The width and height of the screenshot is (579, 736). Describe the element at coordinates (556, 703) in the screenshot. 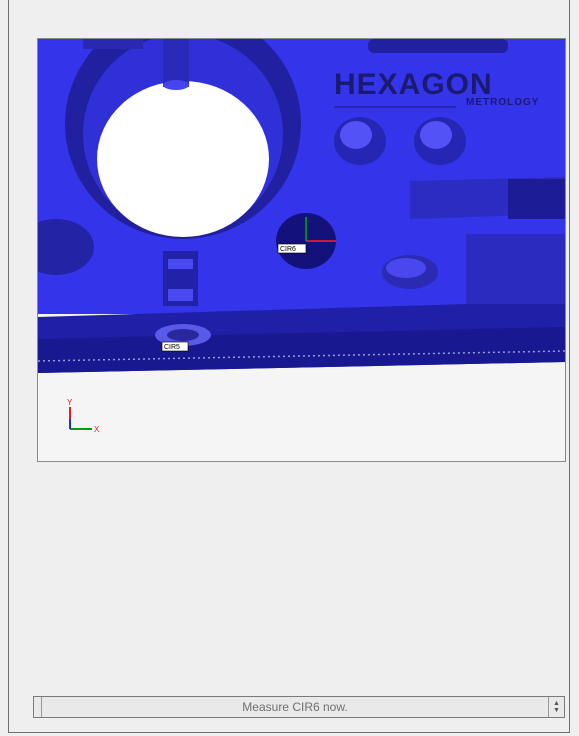

I see `chevron-up-icon: ▲` at that location.